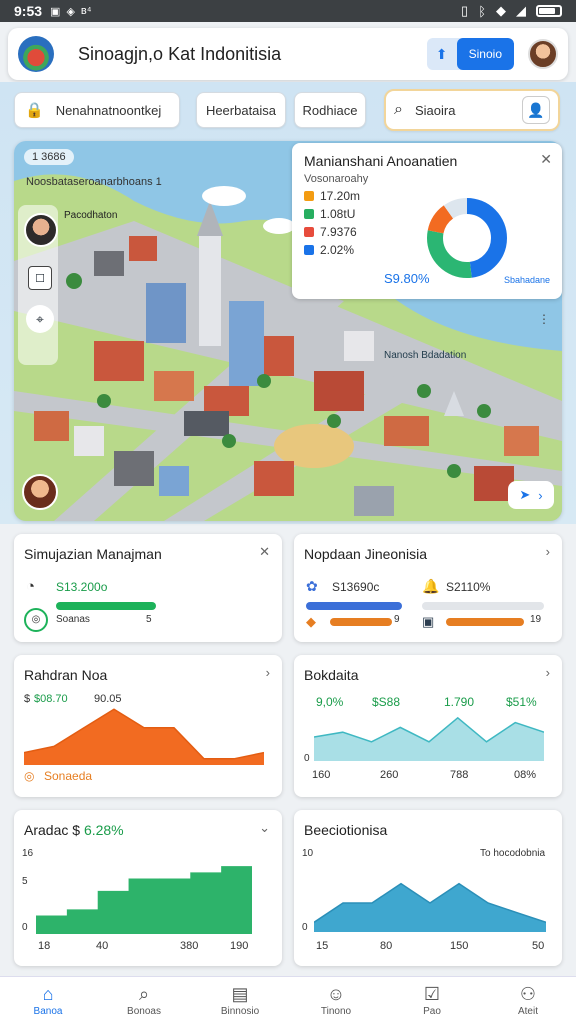 The height and width of the screenshot is (1024, 576). Describe the element at coordinates (144, 900) in the screenshot. I see `green-area-chart` at that location.